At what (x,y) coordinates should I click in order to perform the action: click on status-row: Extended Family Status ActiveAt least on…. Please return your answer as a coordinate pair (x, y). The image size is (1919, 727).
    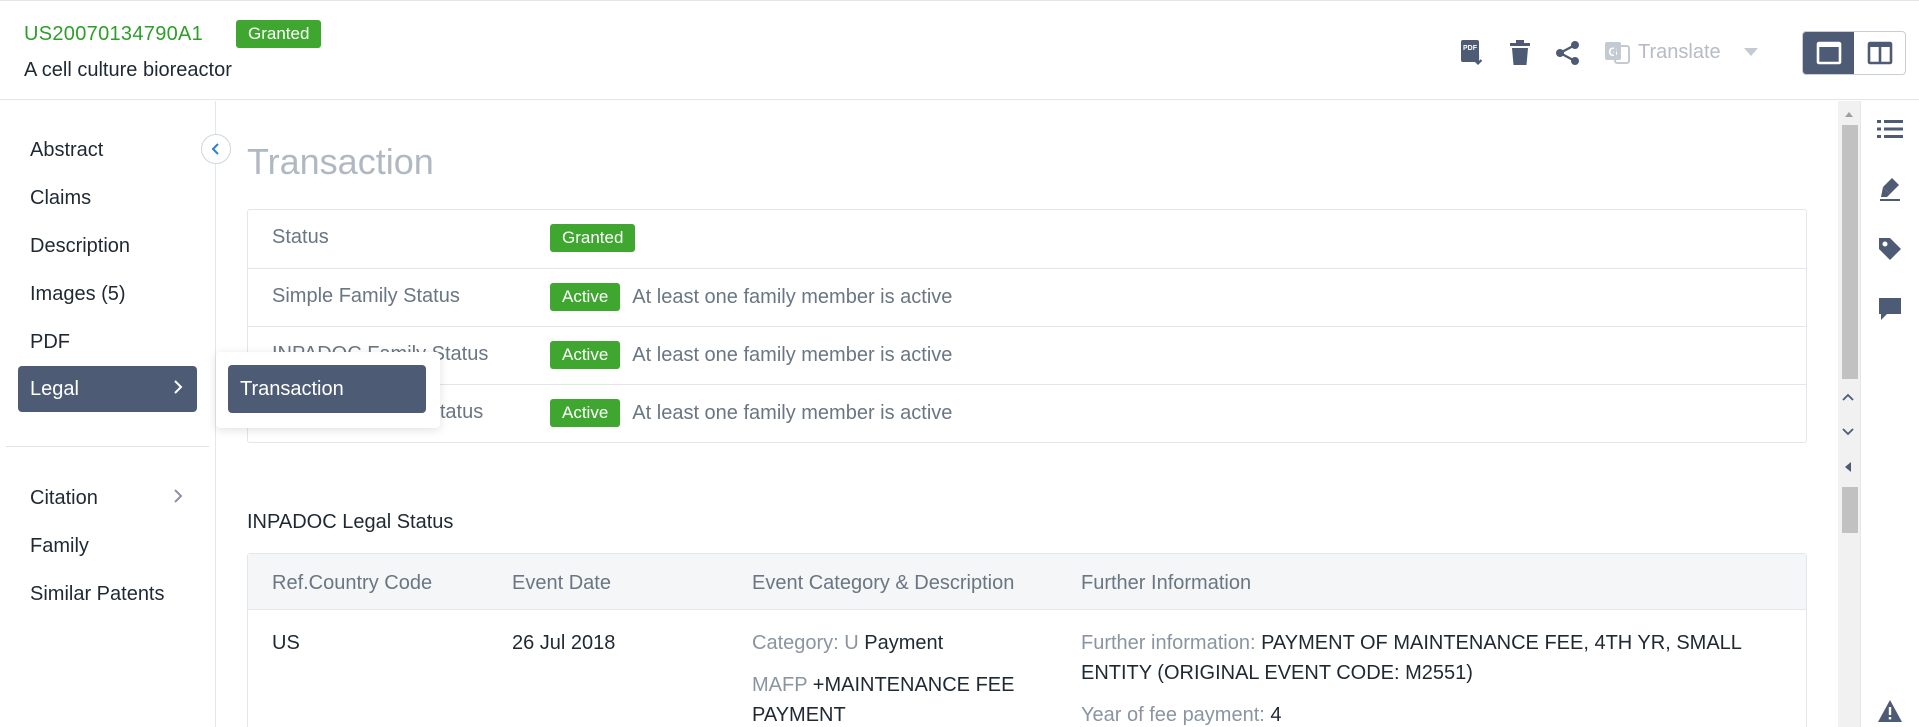
    Looking at the image, I should click on (1027, 413).